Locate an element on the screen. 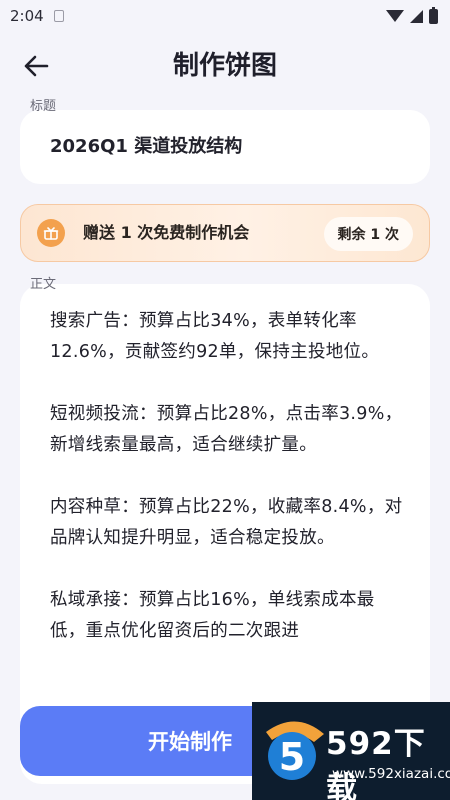  gift-icon is located at coordinates (51, 233).